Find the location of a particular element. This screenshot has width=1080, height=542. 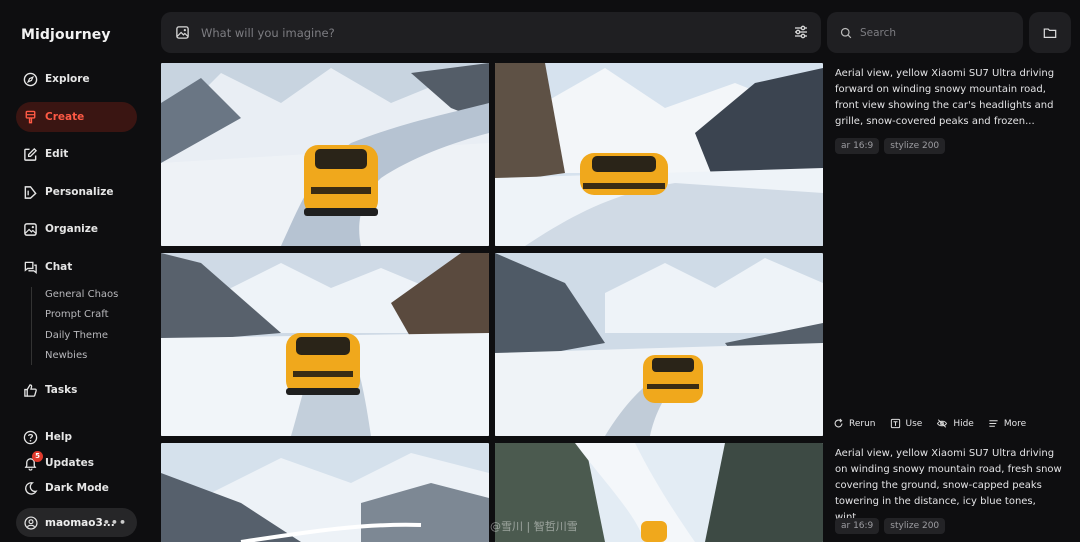

folder-icon is located at coordinates (1050, 33).